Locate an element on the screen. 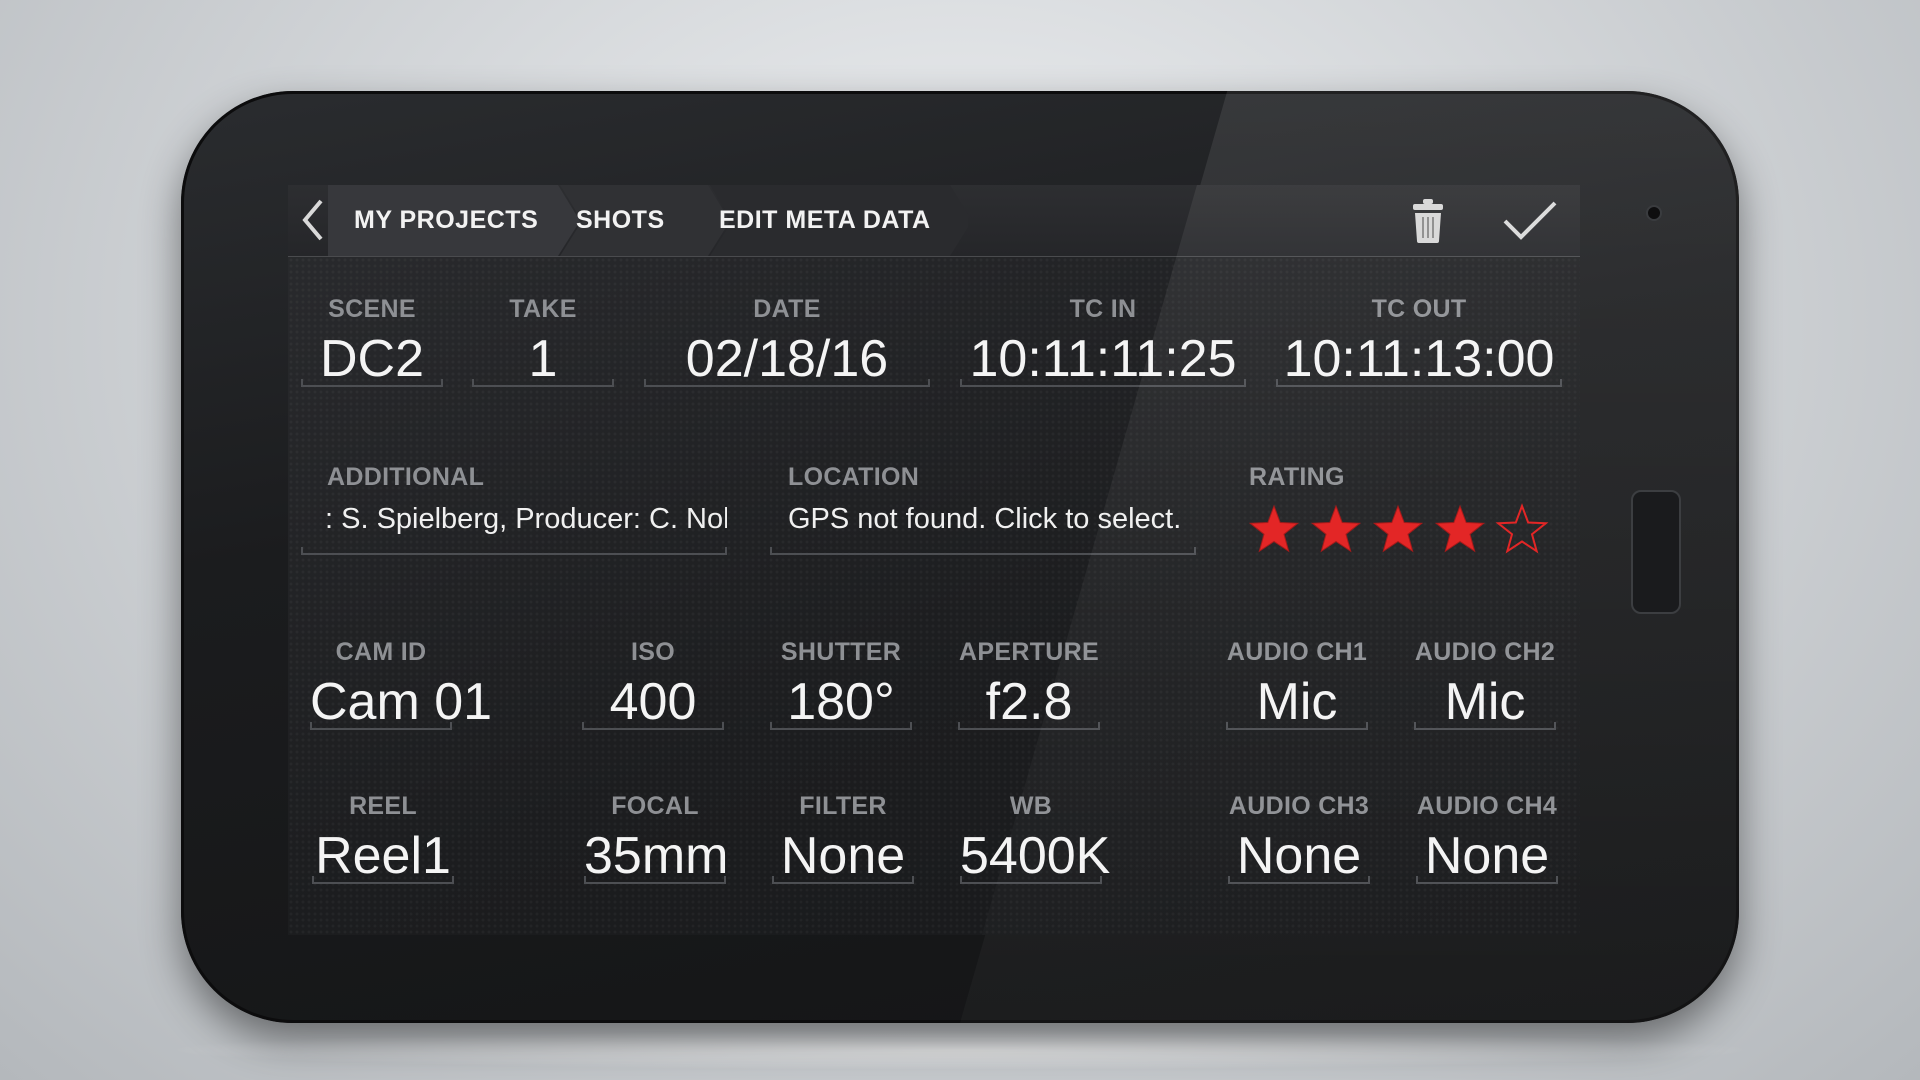 This screenshot has height=1080, width=1920. wb-field: WB 5400K is located at coordinates (1035, 838).